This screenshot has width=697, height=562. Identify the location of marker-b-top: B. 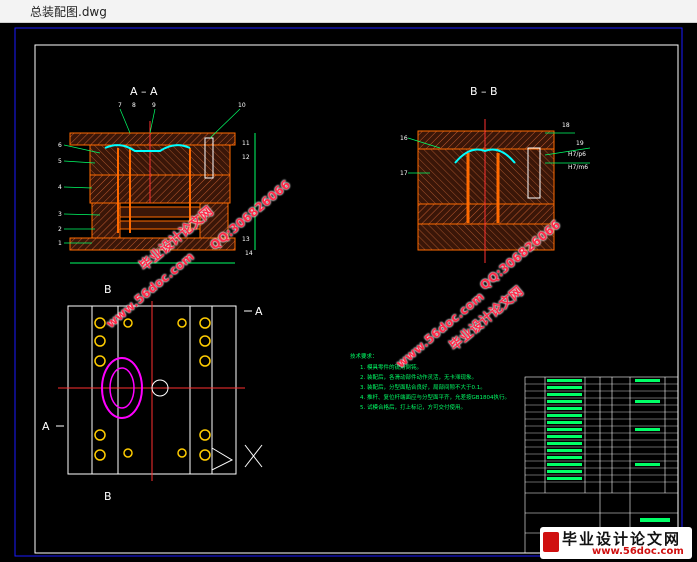
(108, 289).